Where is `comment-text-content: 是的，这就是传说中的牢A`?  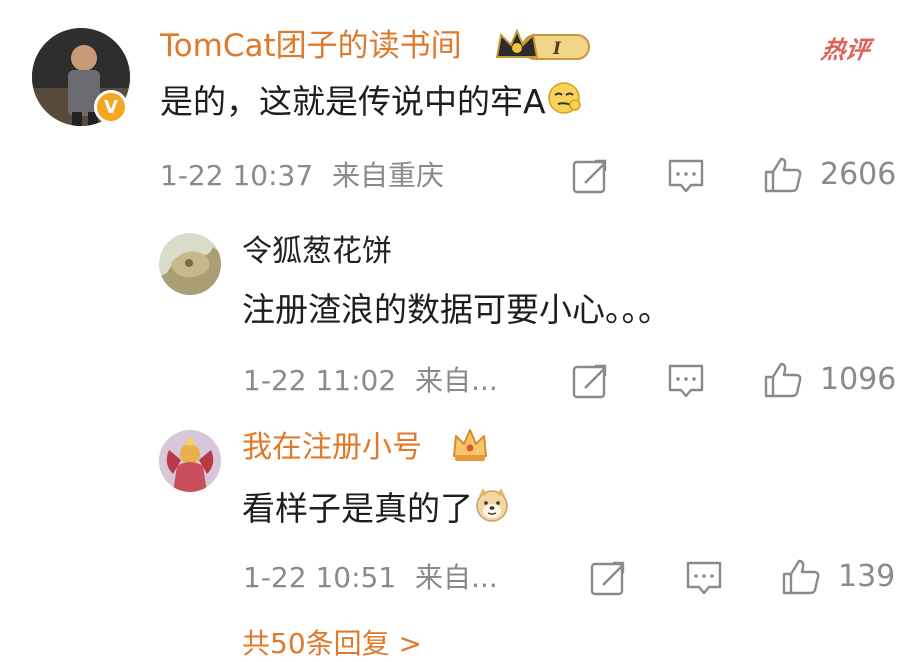 comment-text-content: 是的，这就是传说中的牢A is located at coordinates (353, 101).